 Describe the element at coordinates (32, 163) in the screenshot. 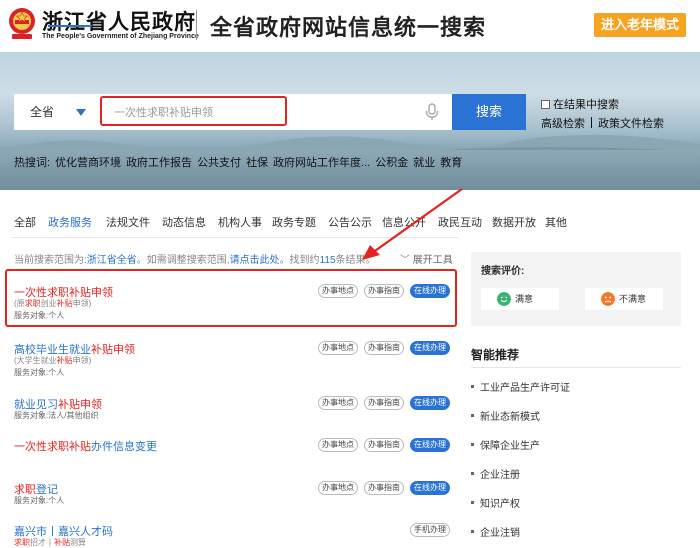

I see `hot-search-label: 热搜词:` at that location.